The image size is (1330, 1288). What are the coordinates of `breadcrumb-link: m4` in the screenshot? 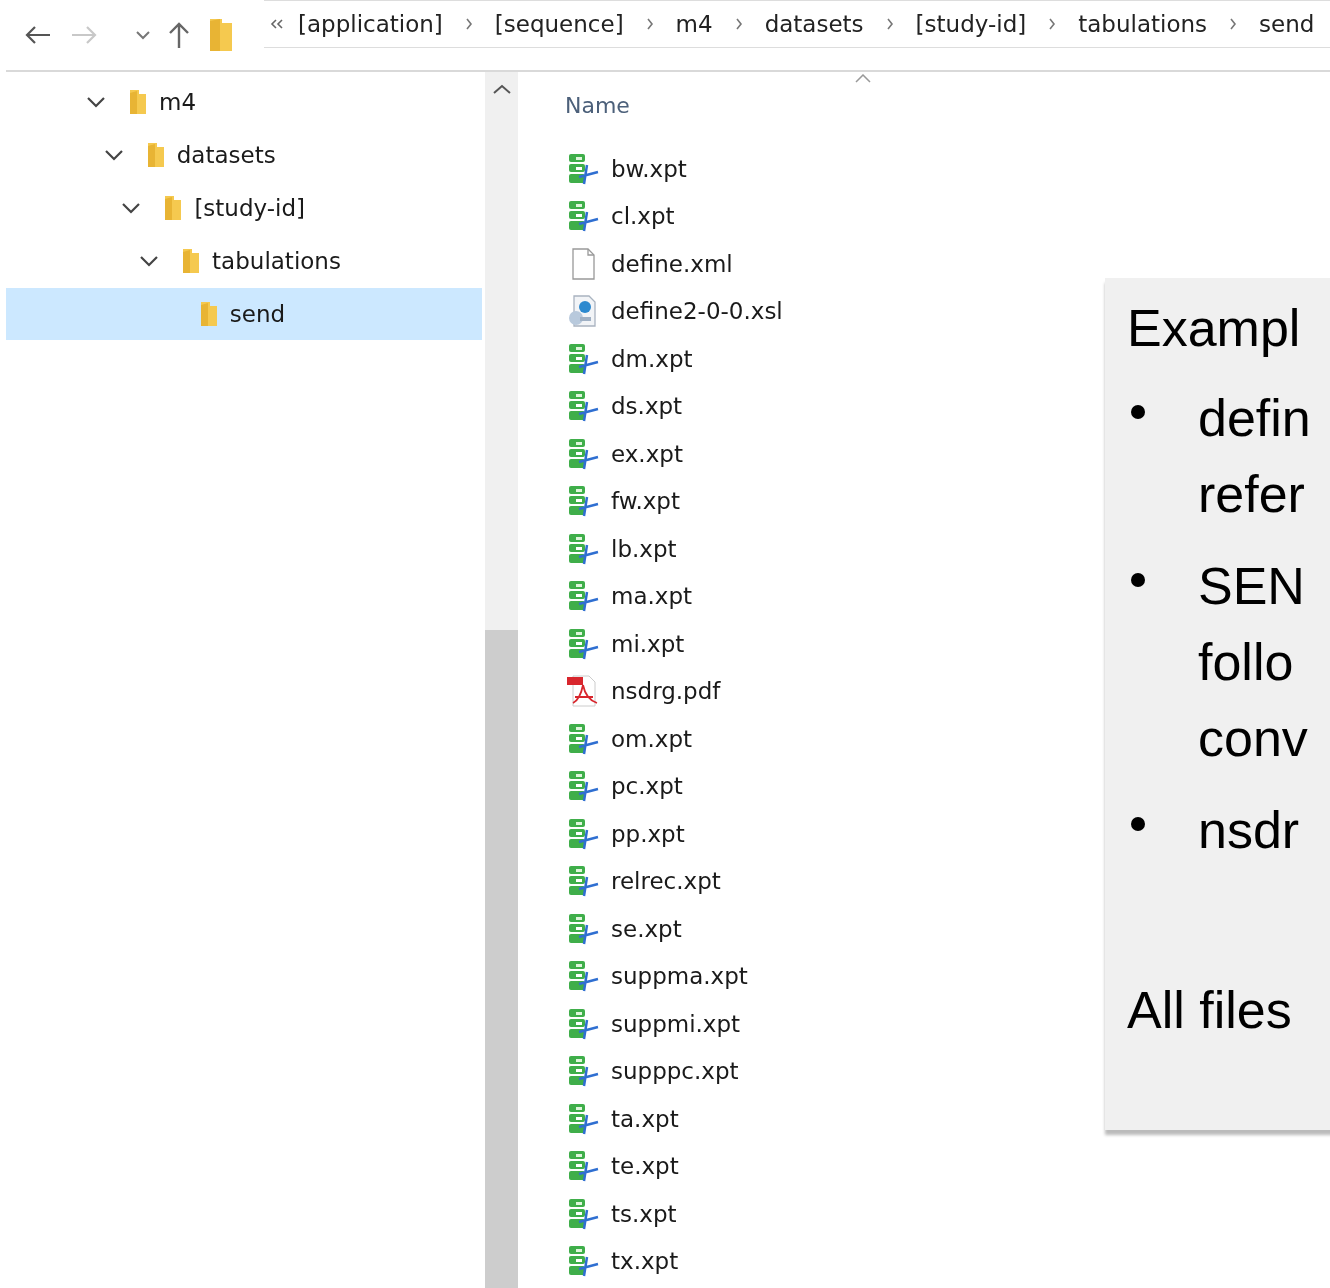 It's located at (694, 24).